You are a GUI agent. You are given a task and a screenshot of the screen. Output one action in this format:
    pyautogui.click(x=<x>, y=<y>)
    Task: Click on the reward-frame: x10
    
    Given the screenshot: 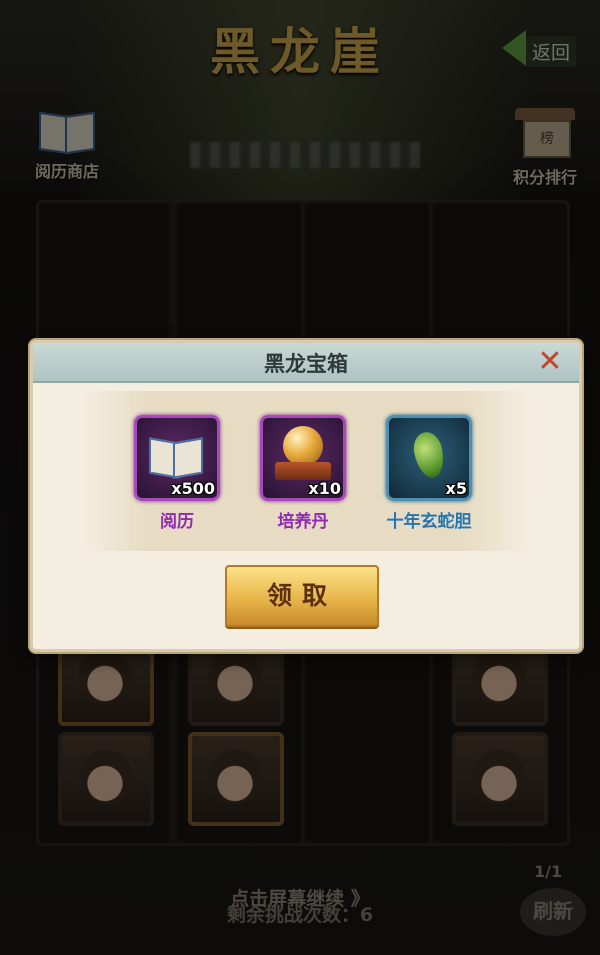 What is the action you would take?
    pyautogui.click(x=303, y=458)
    